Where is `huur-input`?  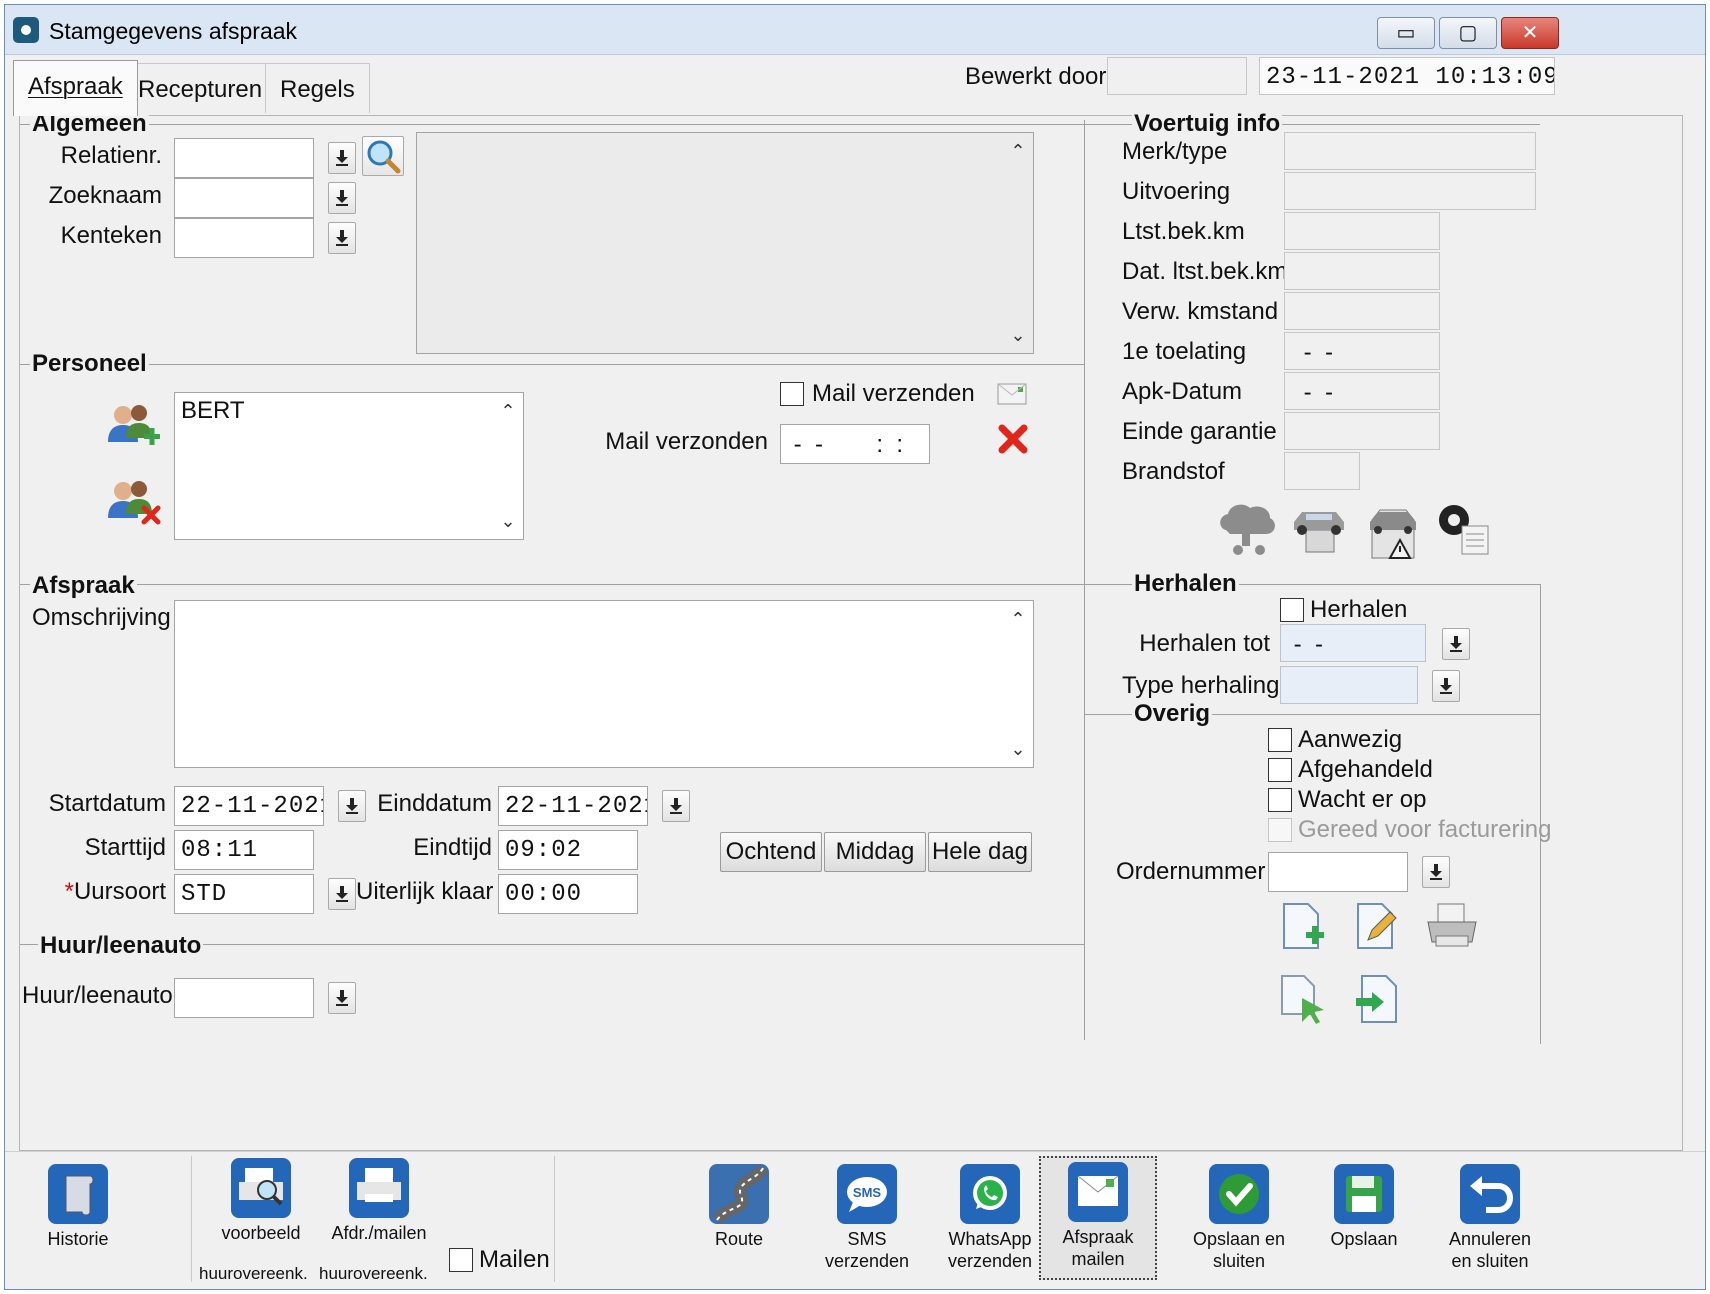
huur-input is located at coordinates (244, 998).